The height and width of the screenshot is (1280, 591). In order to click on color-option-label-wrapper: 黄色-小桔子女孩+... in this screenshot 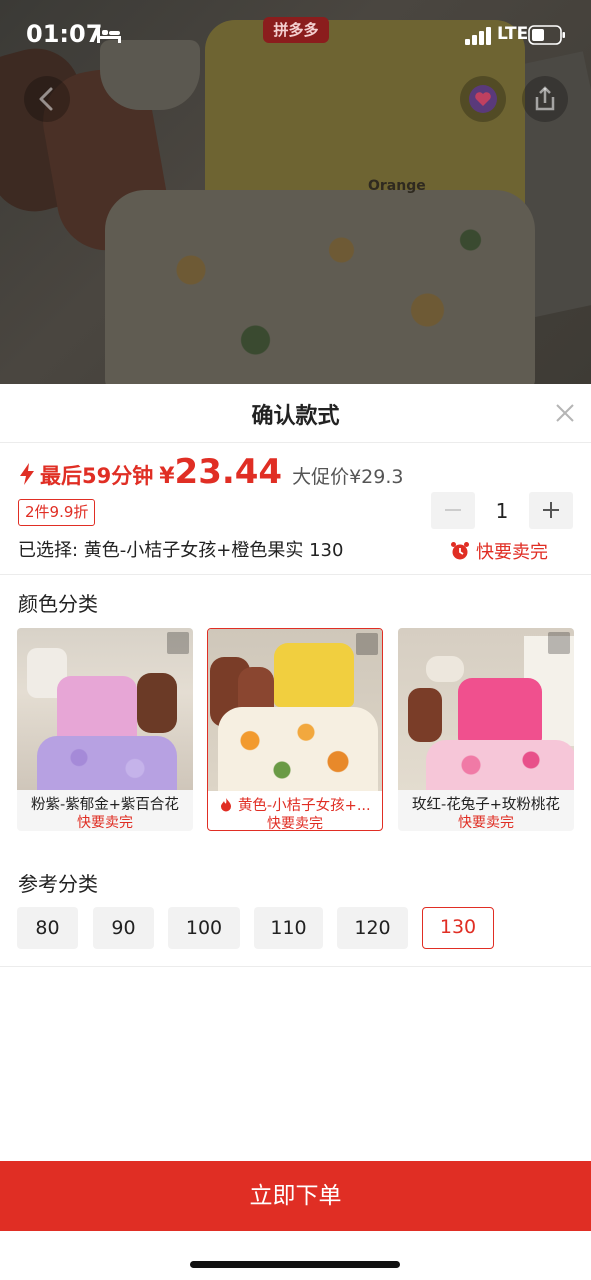, I will do `click(295, 804)`.